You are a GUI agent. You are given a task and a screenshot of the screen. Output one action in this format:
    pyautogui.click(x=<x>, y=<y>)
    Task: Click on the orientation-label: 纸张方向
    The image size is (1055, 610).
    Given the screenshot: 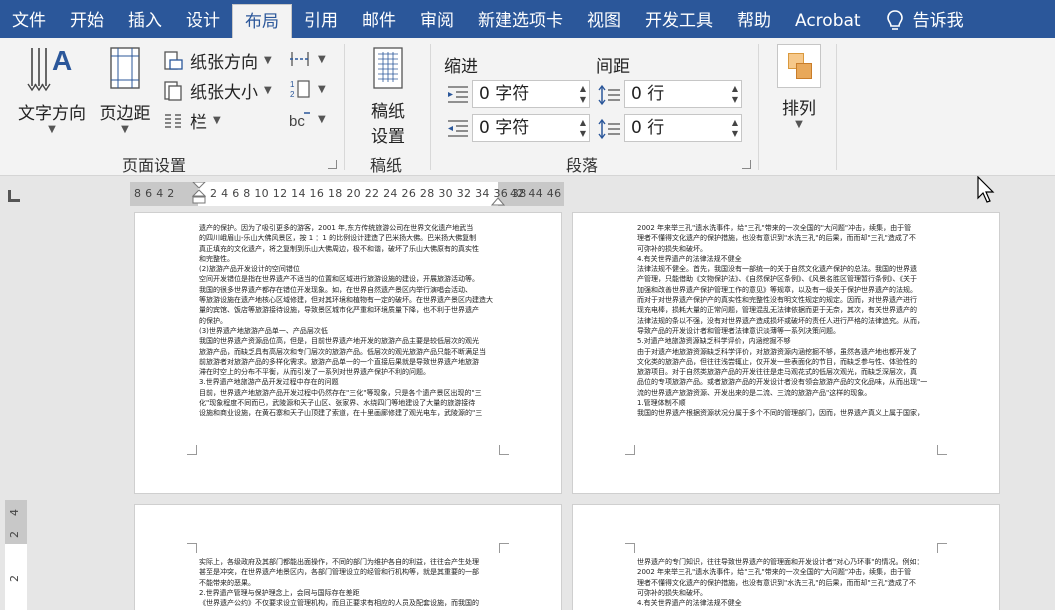 What is the action you would take?
    pyautogui.click(x=224, y=63)
    